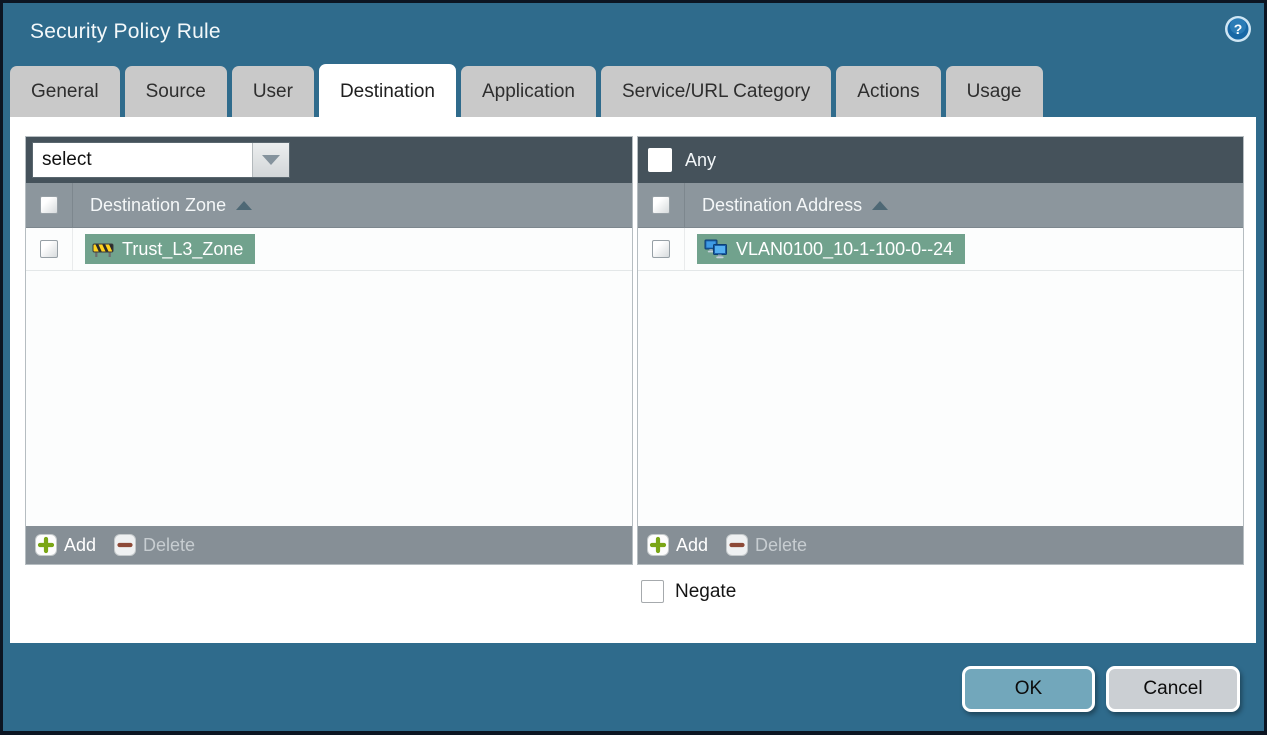  Describe the element at coordinates (175, 91) in the screenshot. I see `tab-source: Source` at that location.